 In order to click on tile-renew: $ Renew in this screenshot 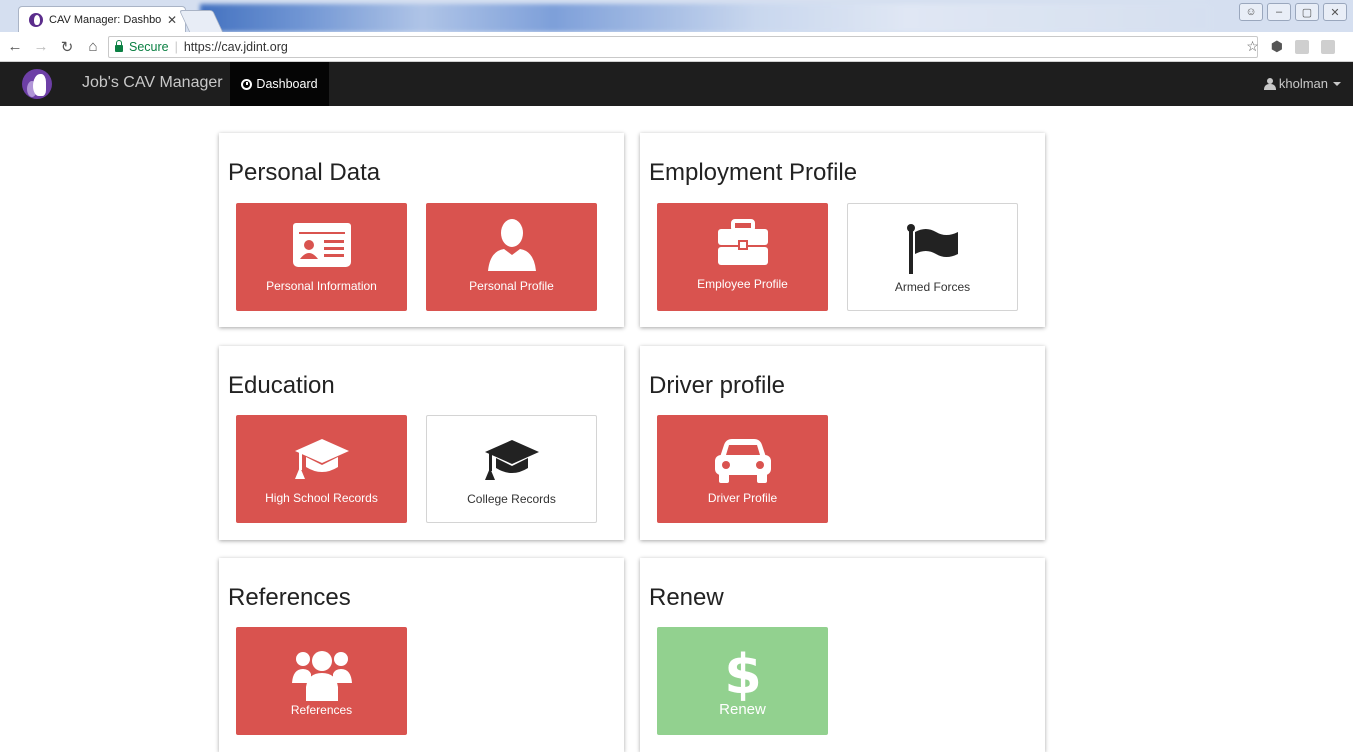, I will do `click(742, 681)`.